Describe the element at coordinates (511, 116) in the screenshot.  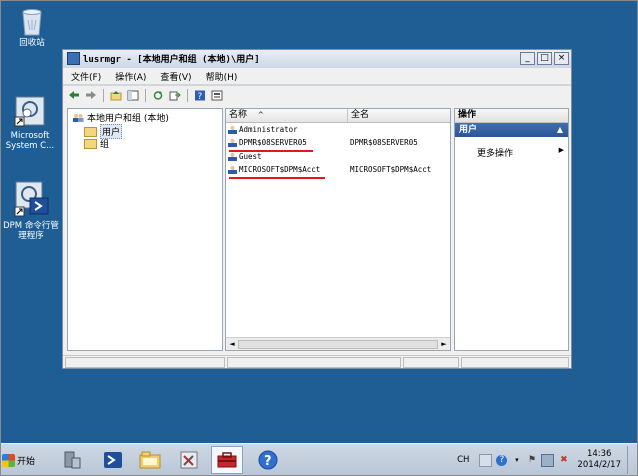
I see `actions-title: 操作` at that location.